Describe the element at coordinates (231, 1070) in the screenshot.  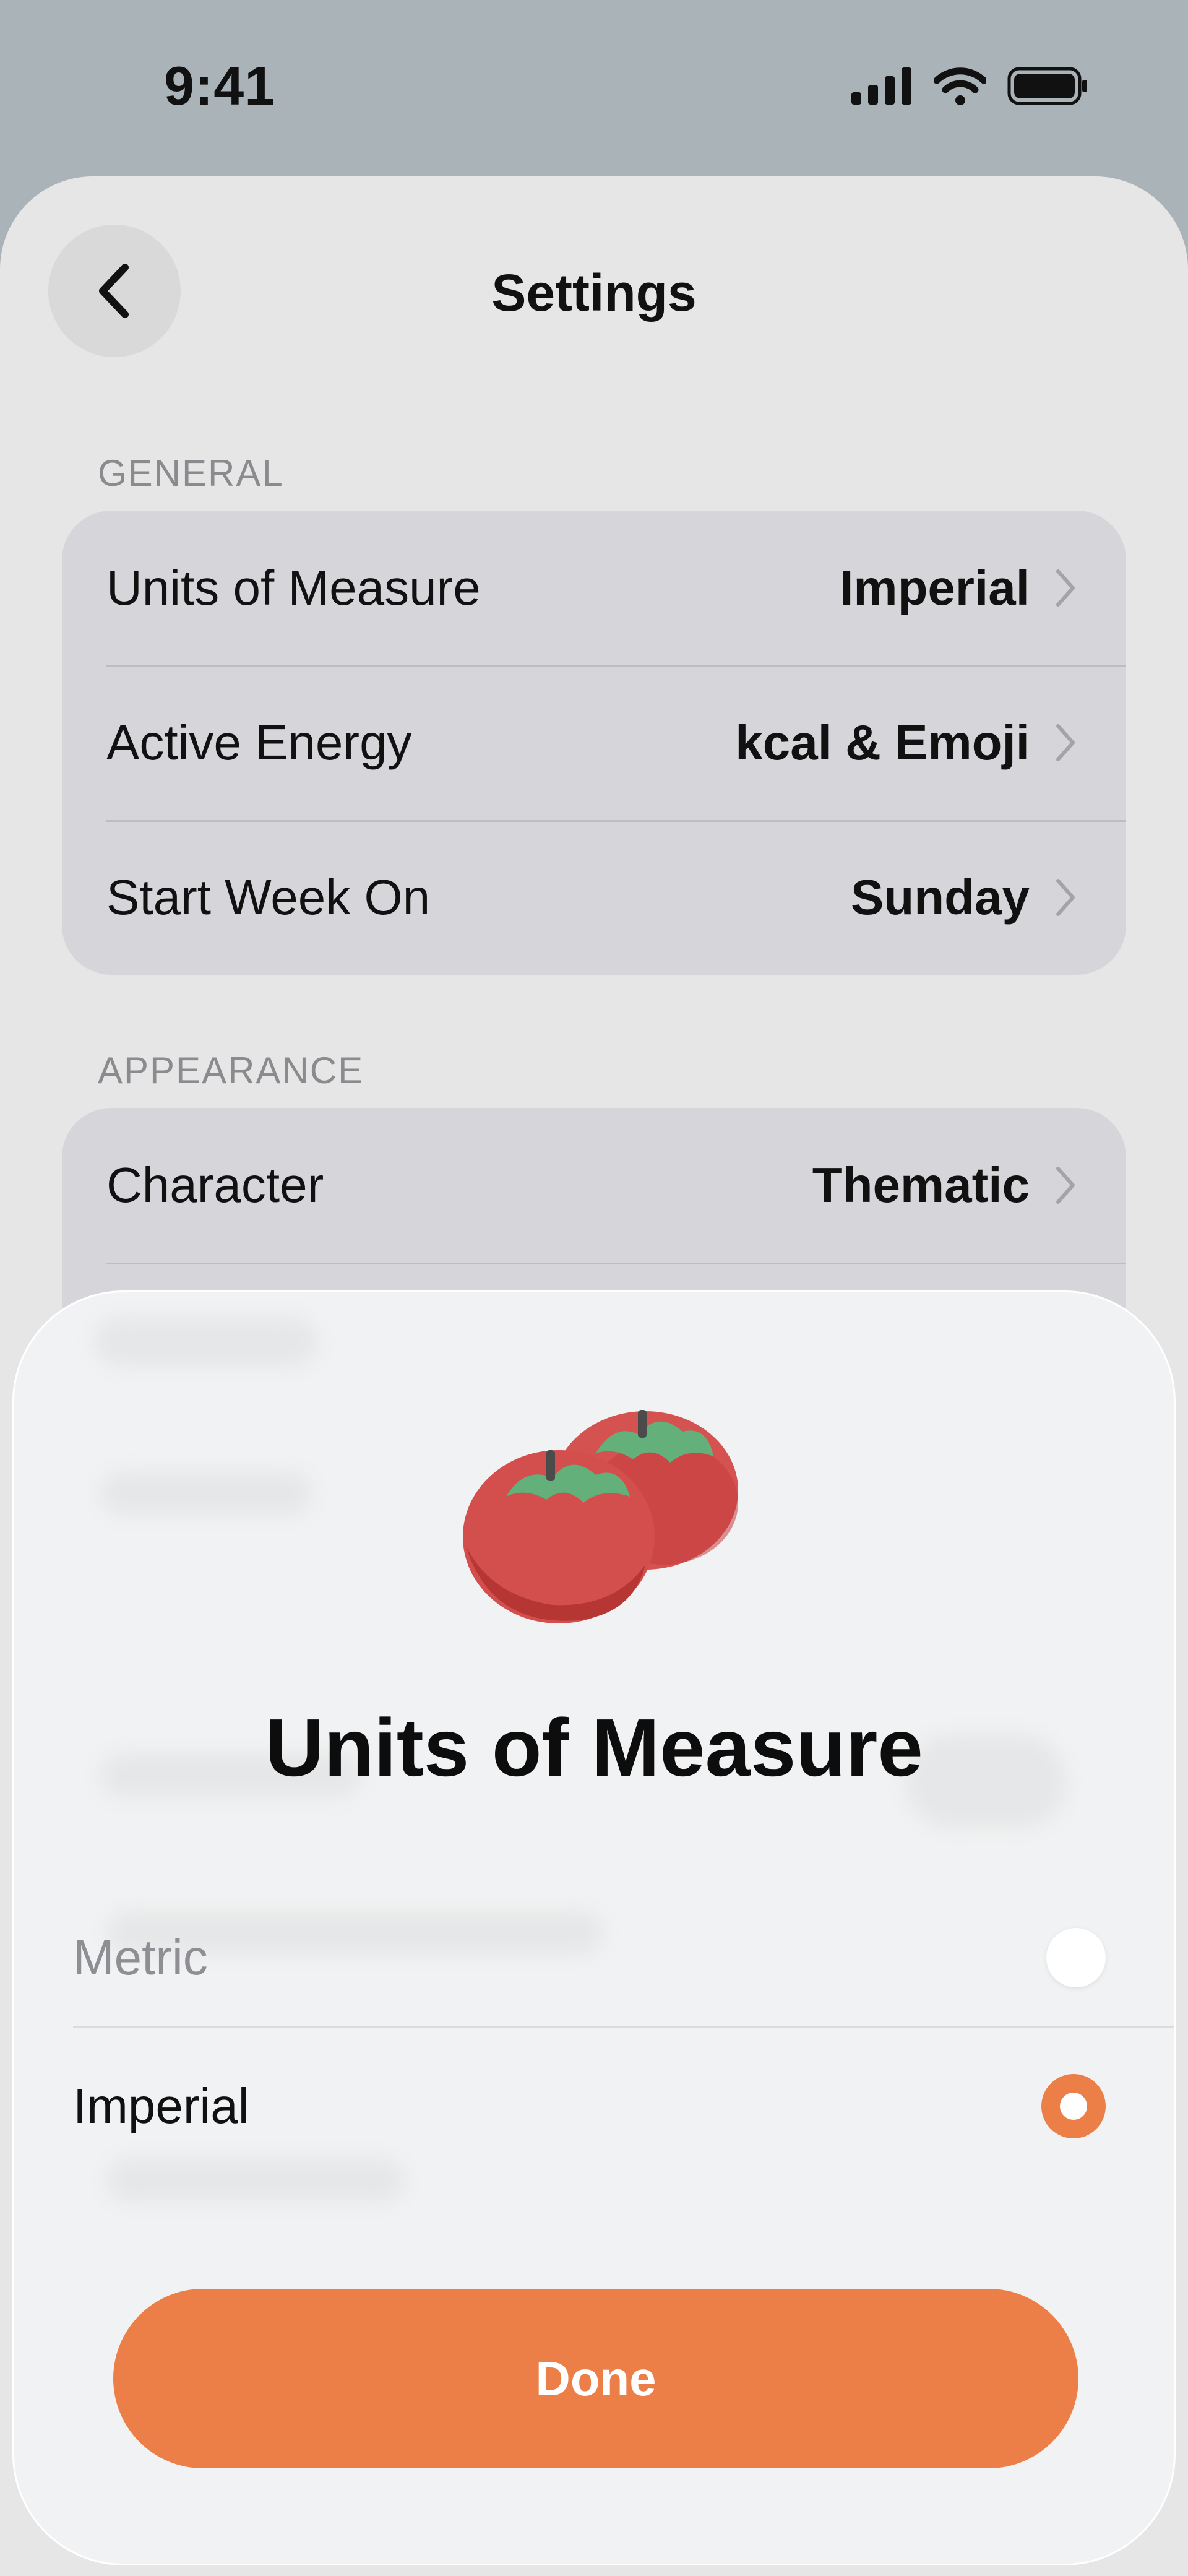
I see `section-label-appearance: APPEARANCE` at that location.